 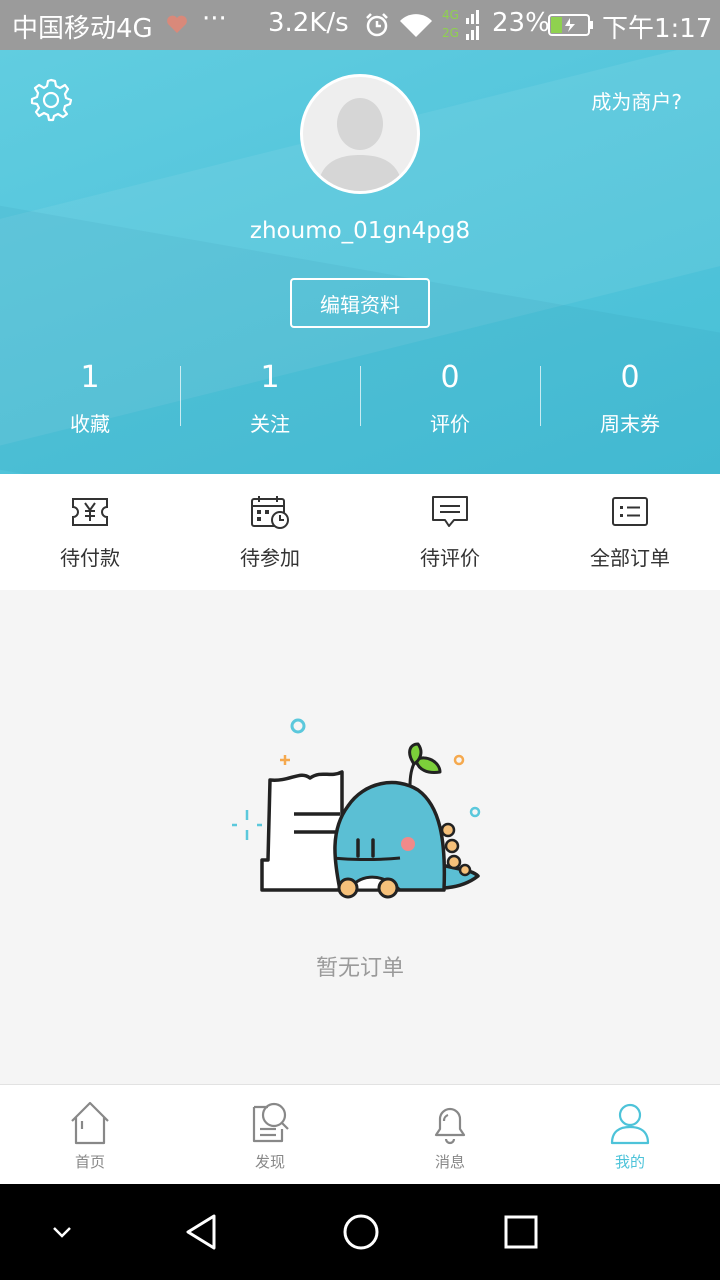 I want to click on tab-label: 首页, so click(x=89, y=1162).